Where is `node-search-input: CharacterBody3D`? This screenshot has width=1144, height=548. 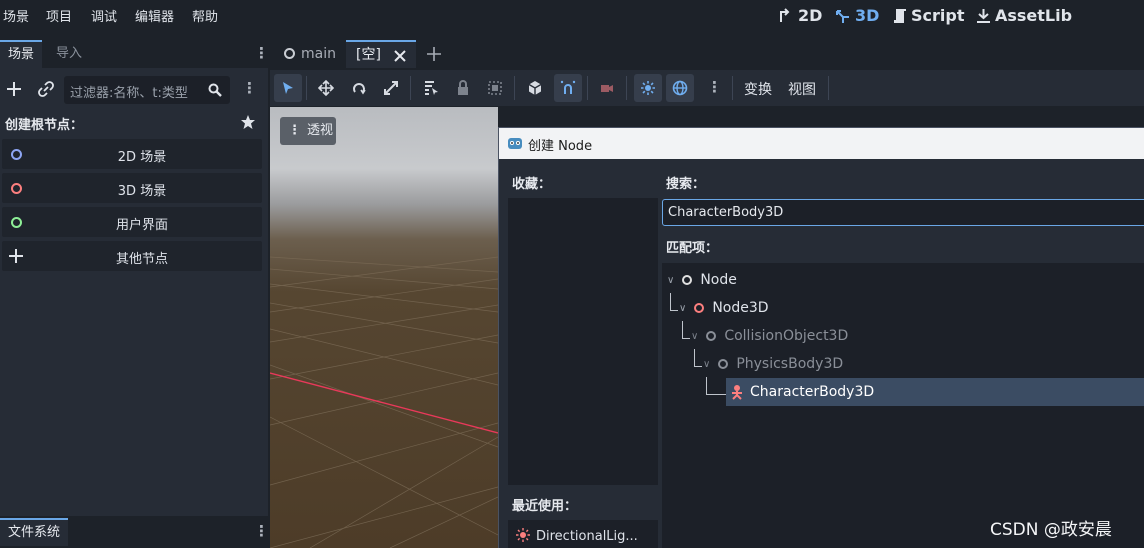 node-search-input: CharacterBody3D is located at coordinates (903, 212).